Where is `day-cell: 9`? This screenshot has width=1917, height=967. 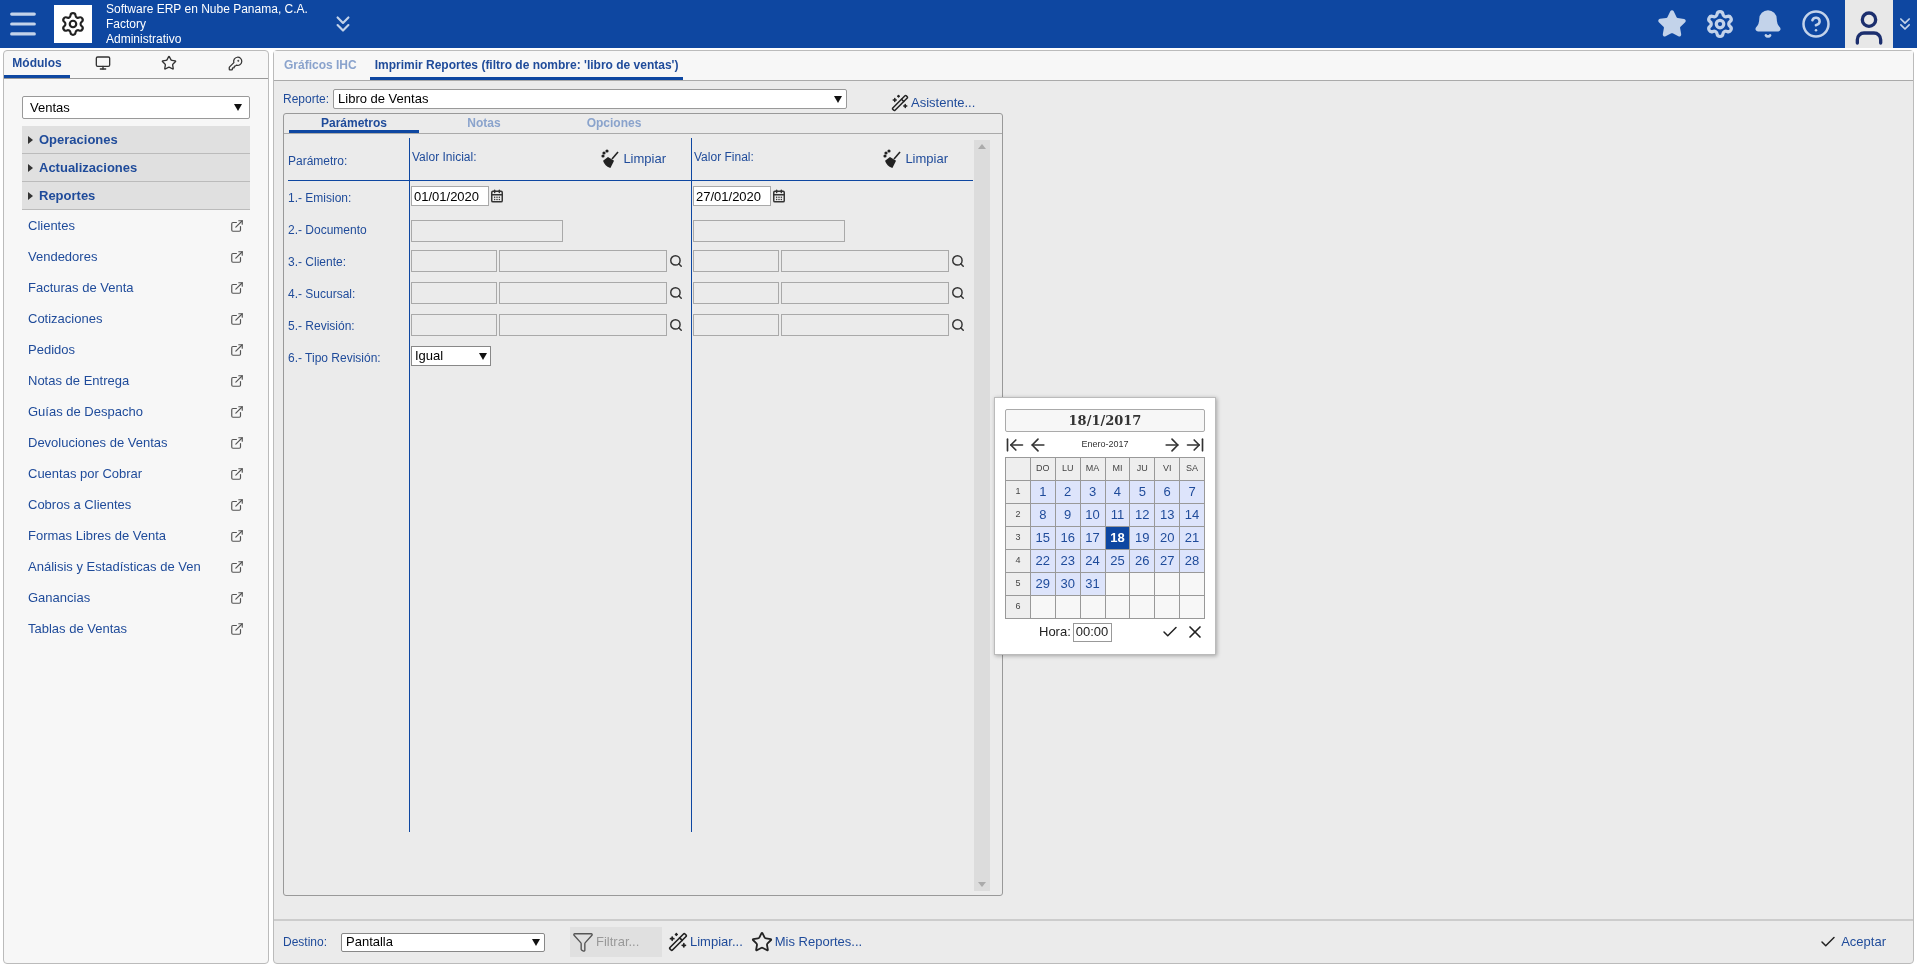 day-cell: 9 is located at coordinates (1068, 515).